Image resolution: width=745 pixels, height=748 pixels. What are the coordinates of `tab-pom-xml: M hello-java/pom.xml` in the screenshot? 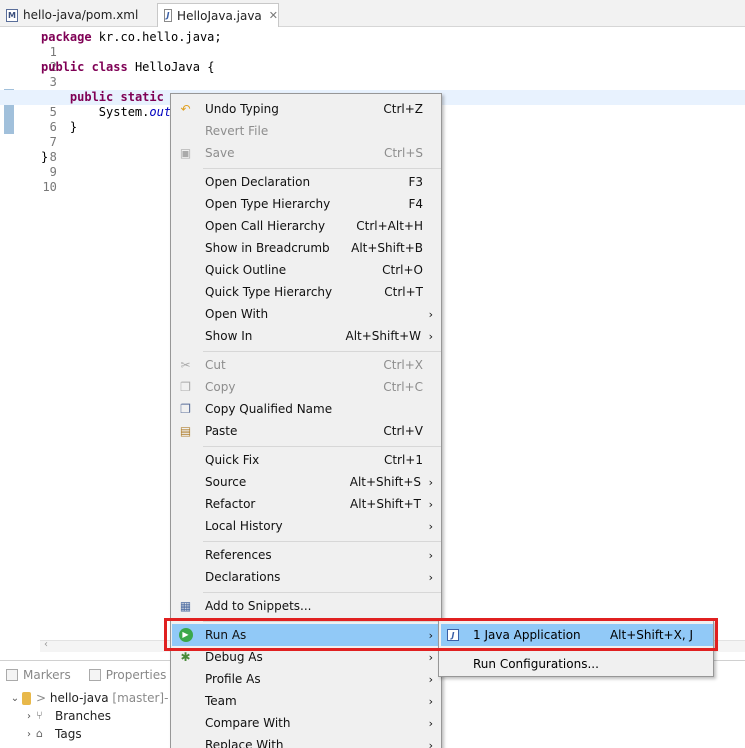 It's located at (75, 15).